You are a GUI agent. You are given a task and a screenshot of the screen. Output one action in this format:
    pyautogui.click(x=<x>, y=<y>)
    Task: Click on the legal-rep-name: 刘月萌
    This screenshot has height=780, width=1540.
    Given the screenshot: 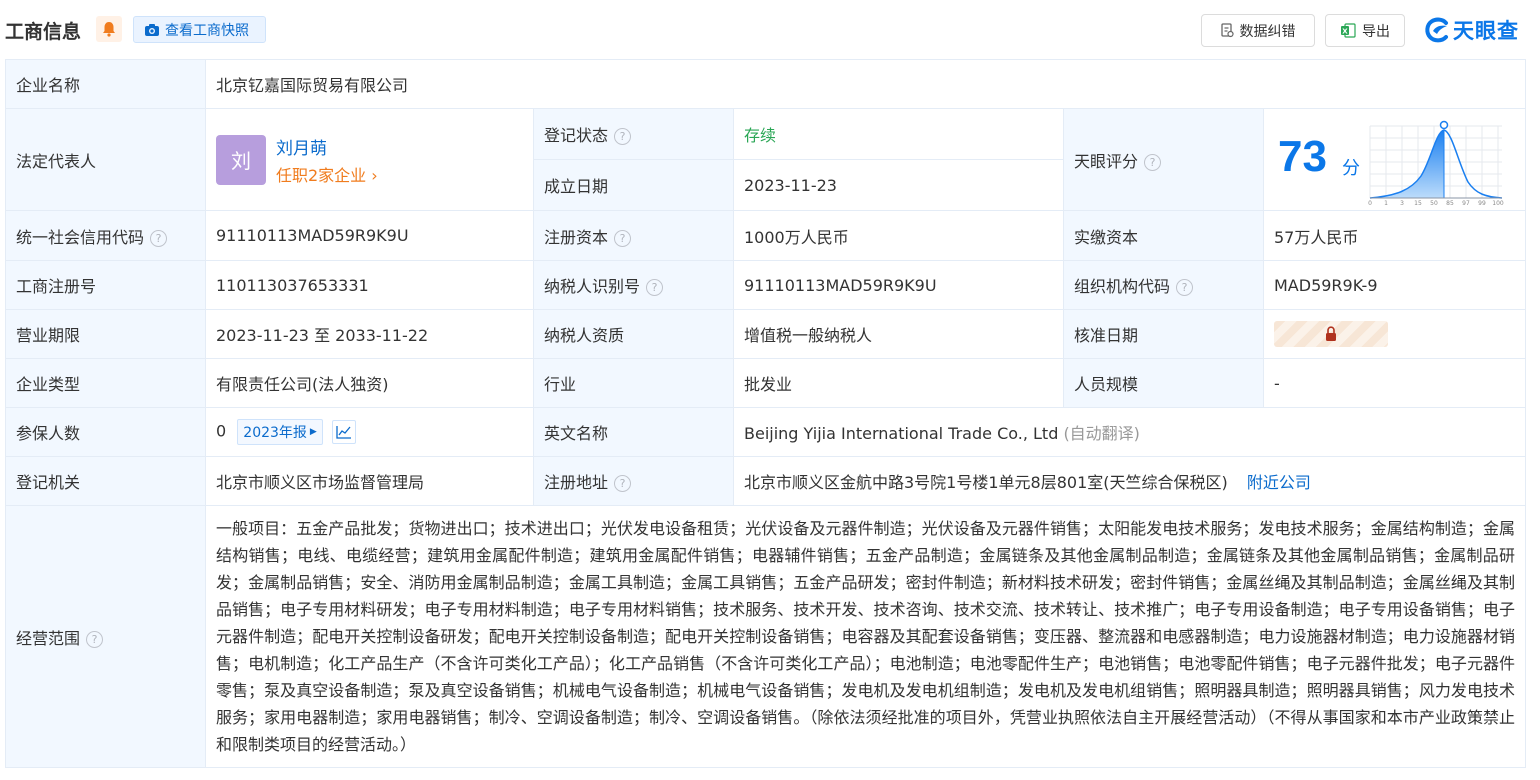 What is the action you would take?
    pyautogui.click(x=327, y=146)
    